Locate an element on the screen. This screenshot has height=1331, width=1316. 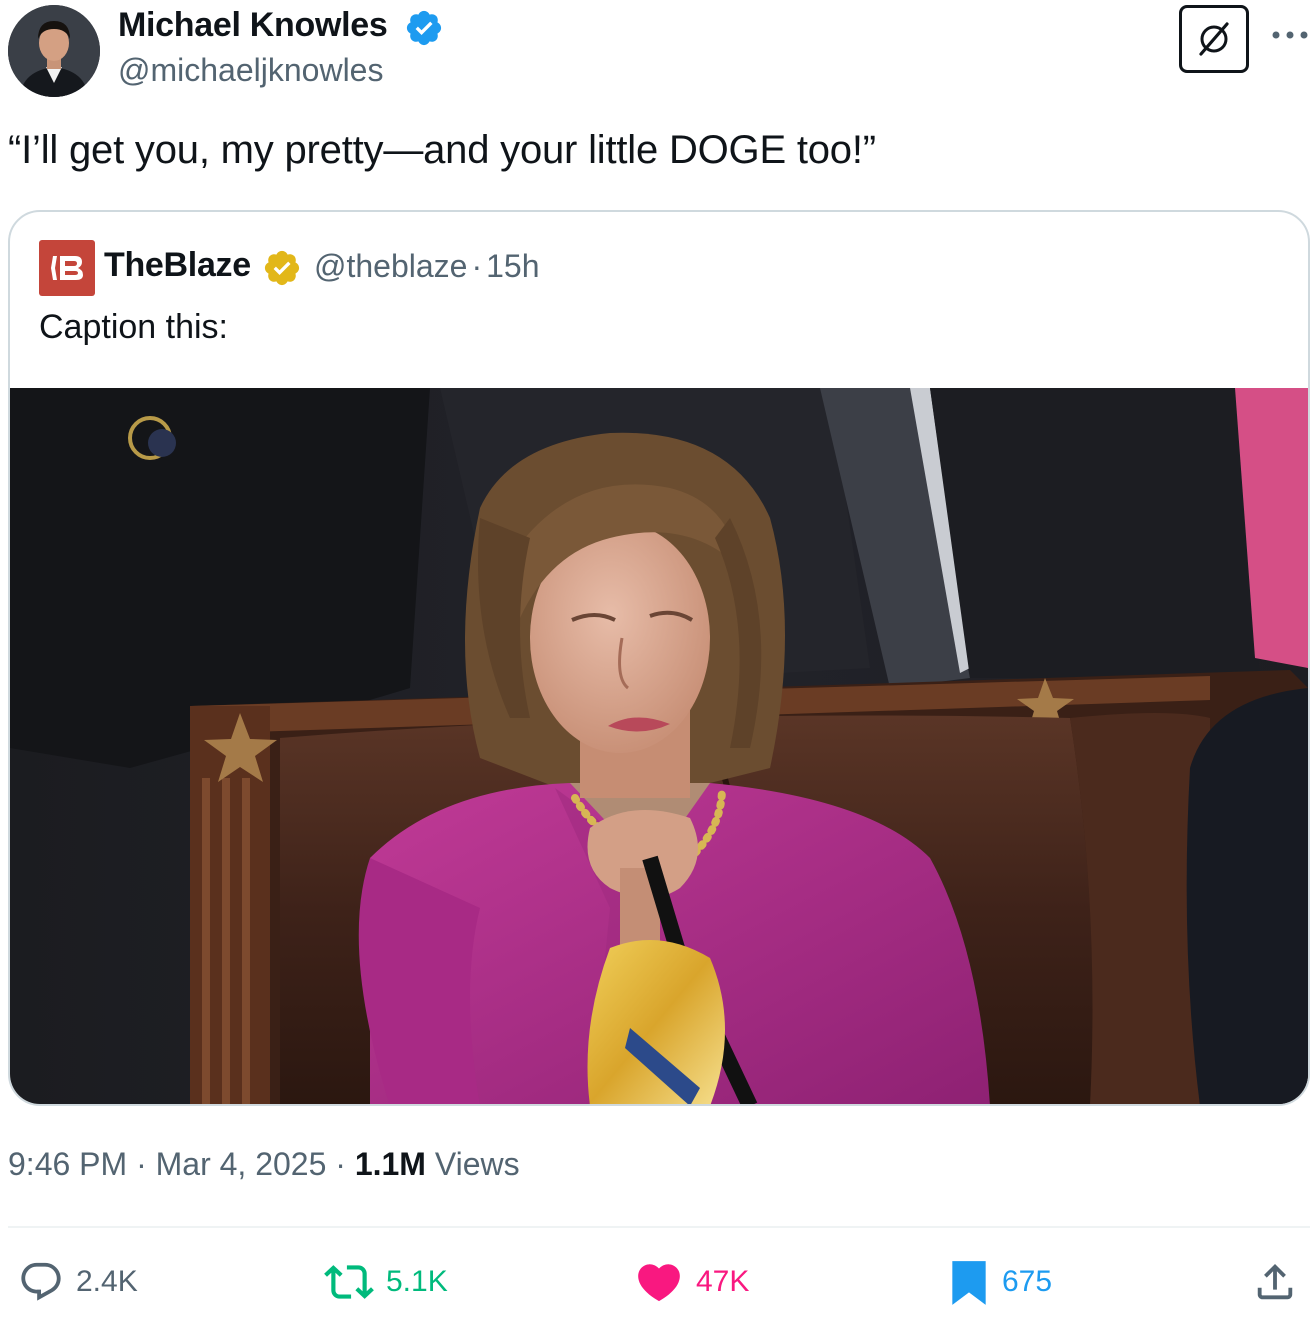
like-button: 47K is located at coordinates (691, 1282).